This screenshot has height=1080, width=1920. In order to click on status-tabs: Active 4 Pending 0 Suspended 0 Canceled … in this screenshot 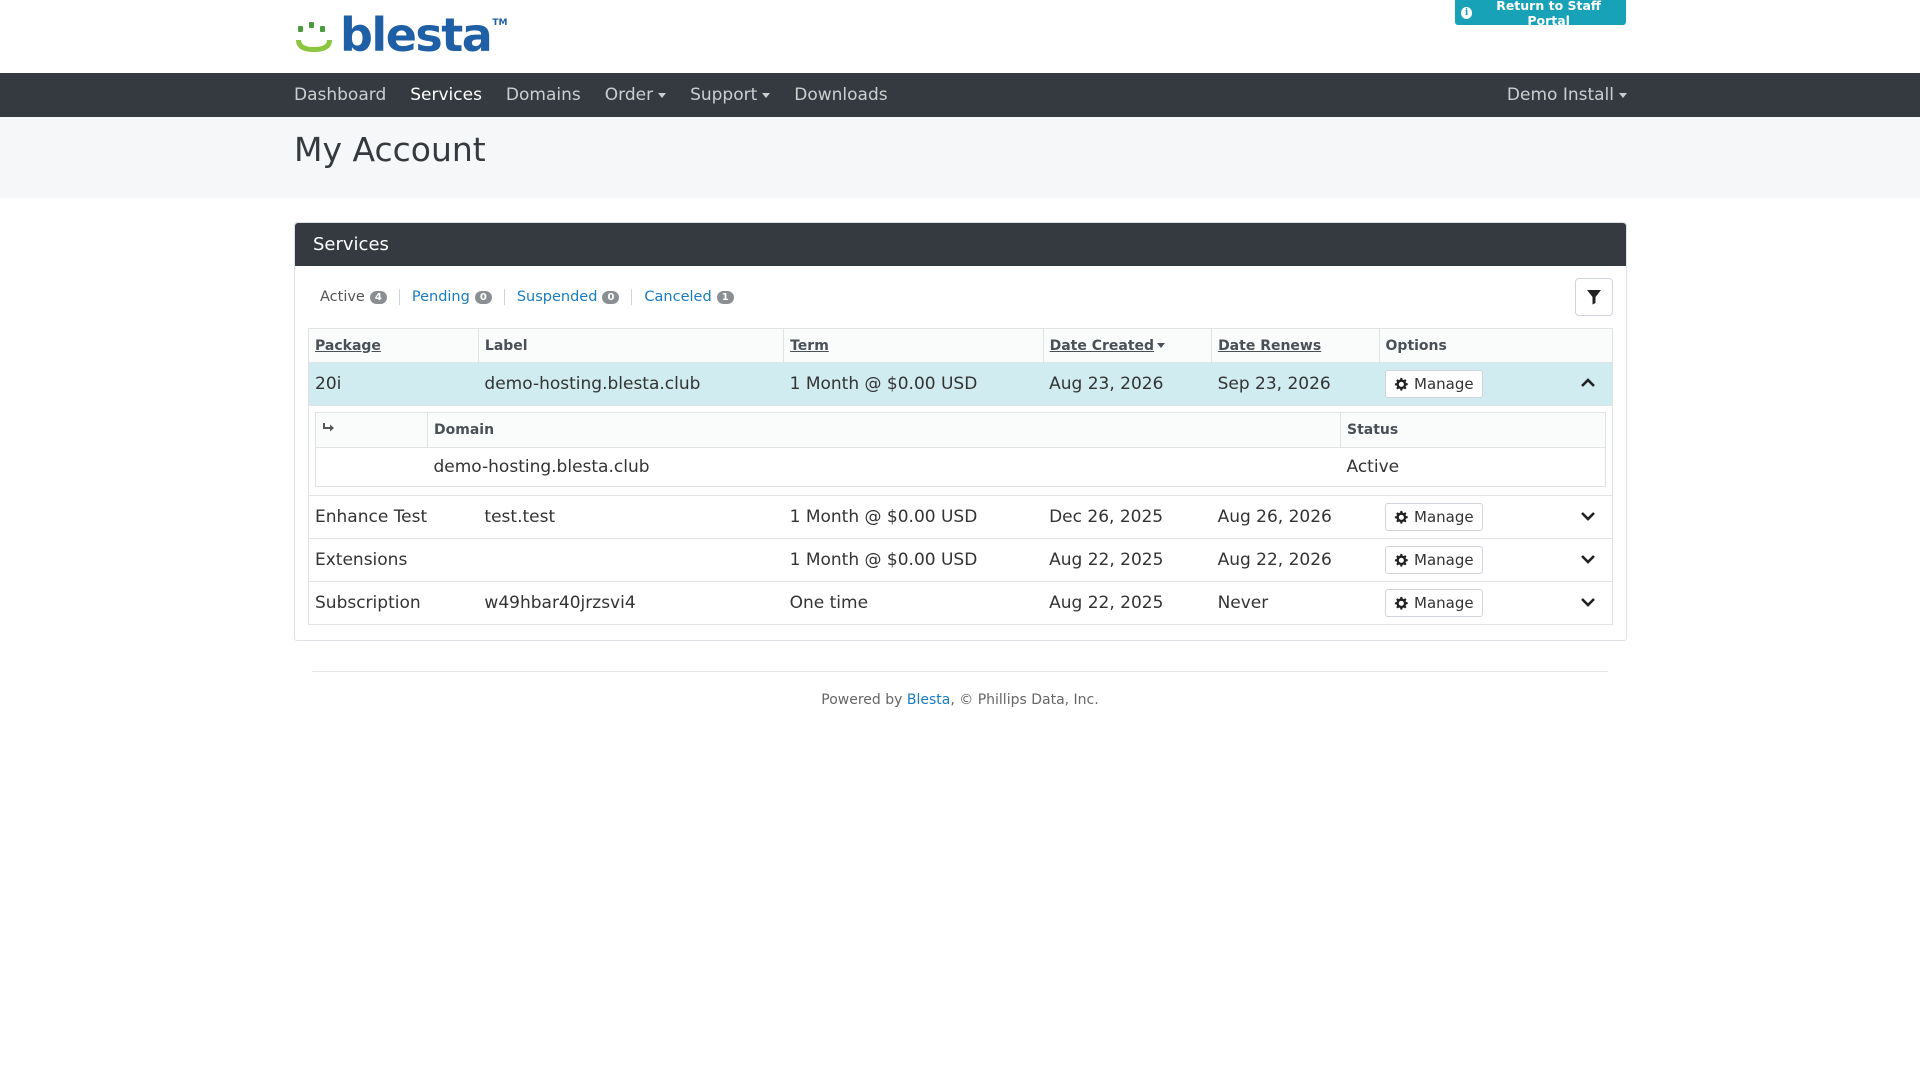, I will do `click(960, 297)`.